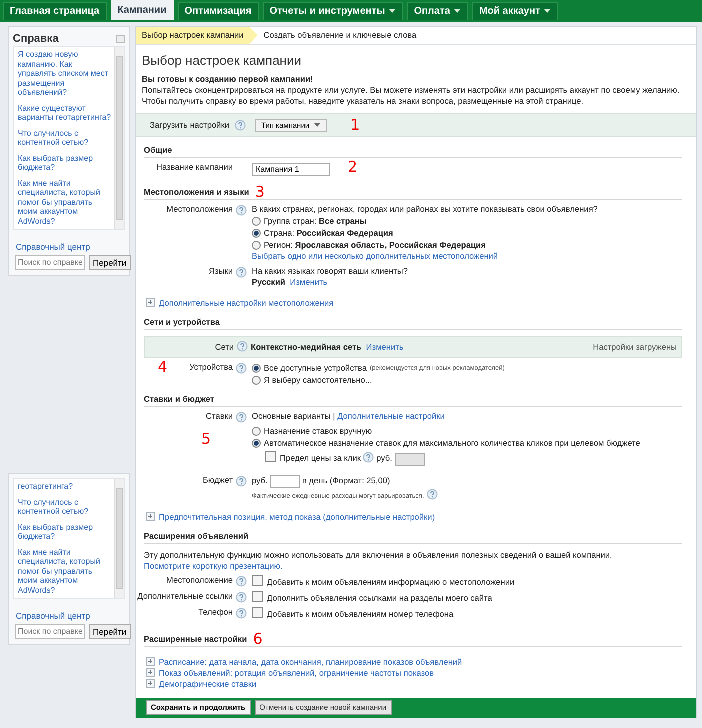 Image resolution: width=702 pixels, height=728 pixels. I want to click on section-heading: Расширения объявлений, so click(196, 536).